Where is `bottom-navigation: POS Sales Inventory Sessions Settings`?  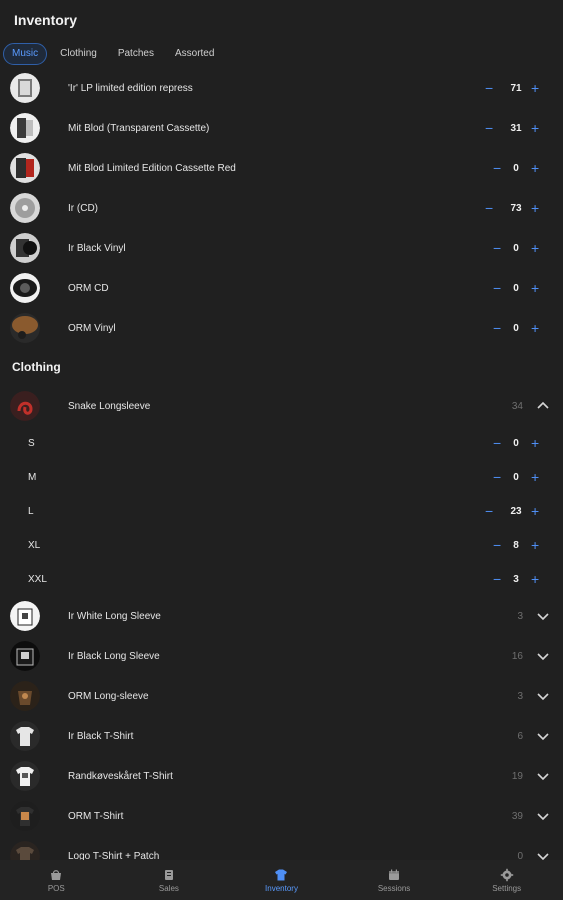 bottom-navigation: POS Sales Inventory Sessions Settings is located at coordinates (281, 880).